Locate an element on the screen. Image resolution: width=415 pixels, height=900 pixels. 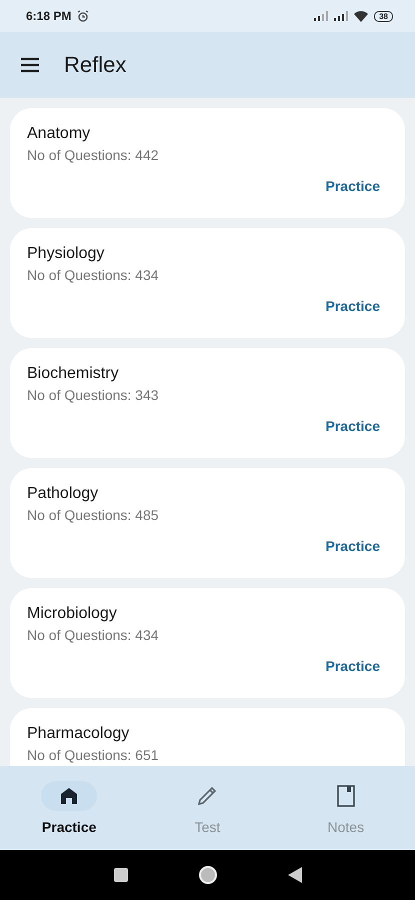
notebook-icon is located at coordinates (345, 796).